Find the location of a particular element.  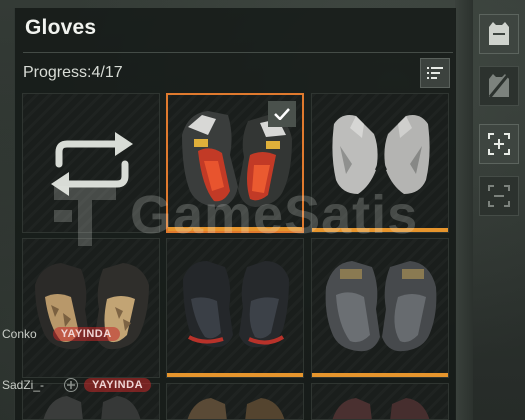

glove-tile-random is located at coordinates (91, 163).